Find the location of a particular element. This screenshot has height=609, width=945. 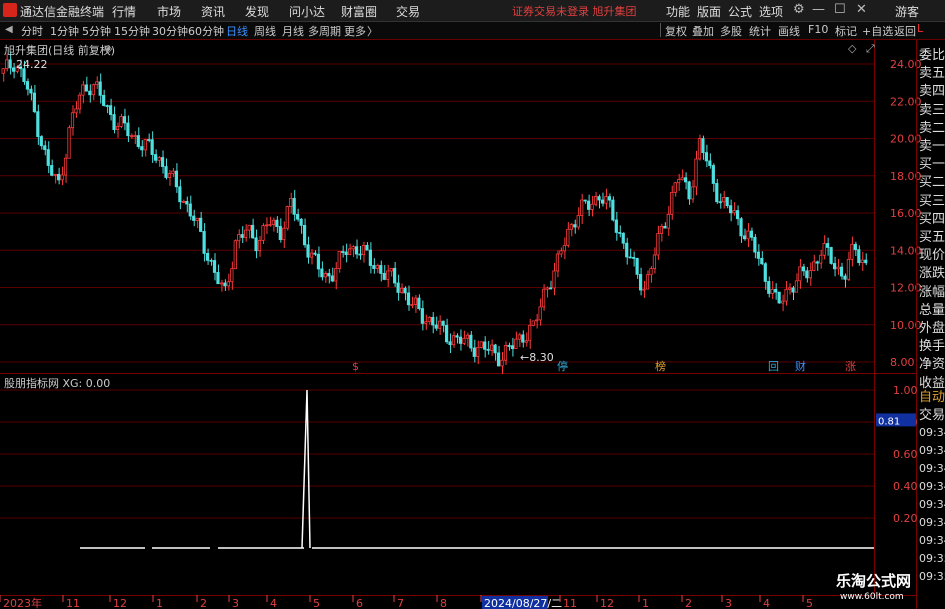

period-weekly: 周线 is located at coordinates (265, 31).